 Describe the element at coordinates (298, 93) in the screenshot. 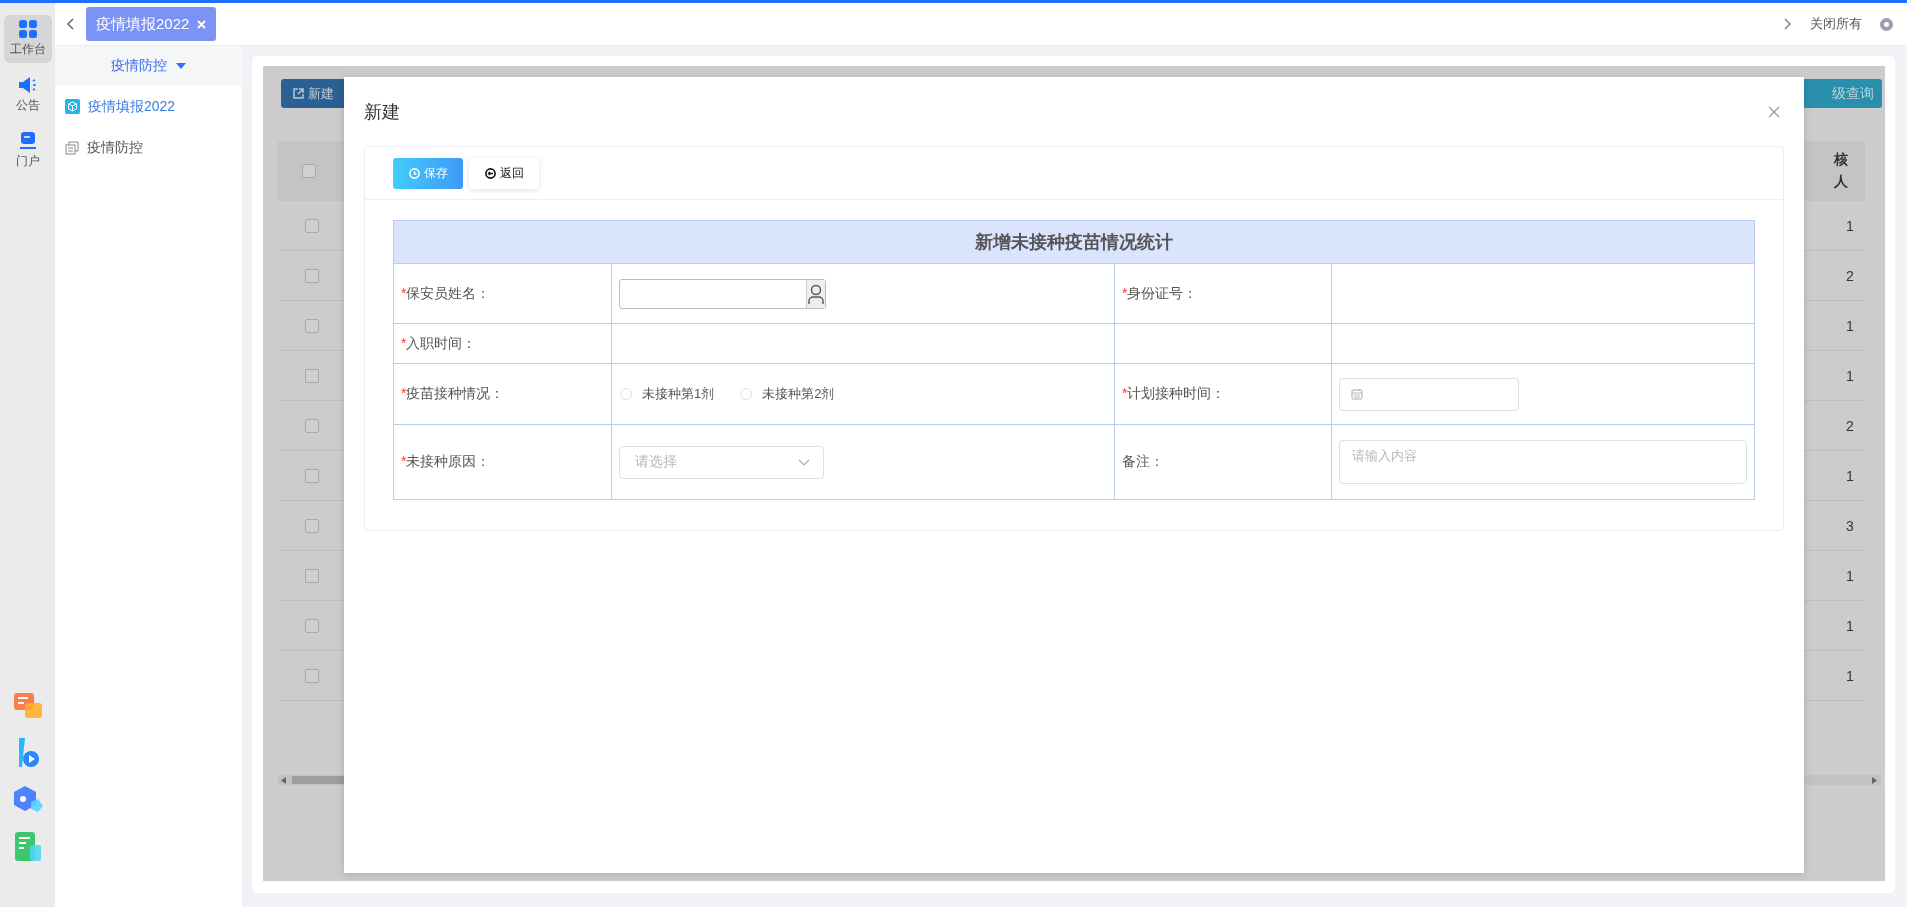

I see `share-icon` at that location.